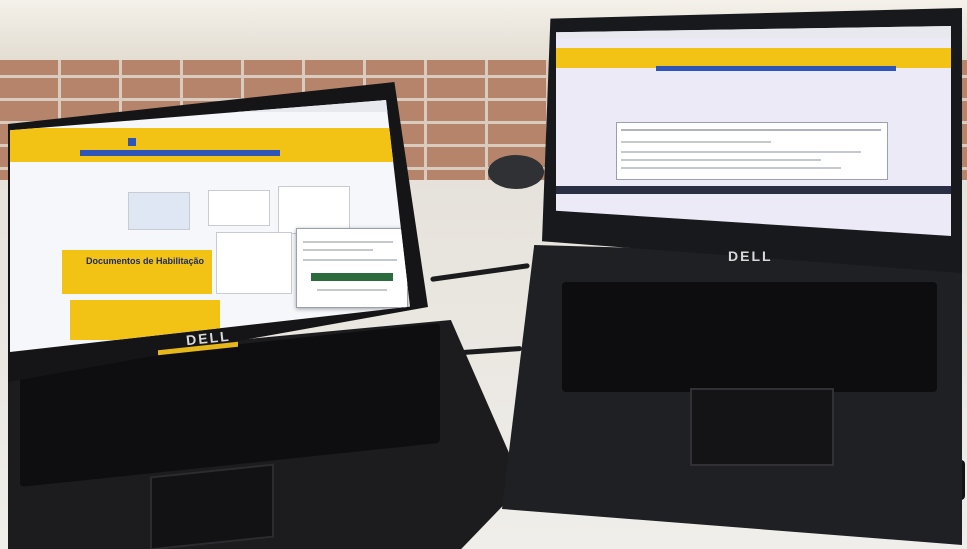  What do you see at coordinates (212, 506) in the screenshot?
I see `left-laptop-touchpad` at bounding box center [212, 506].